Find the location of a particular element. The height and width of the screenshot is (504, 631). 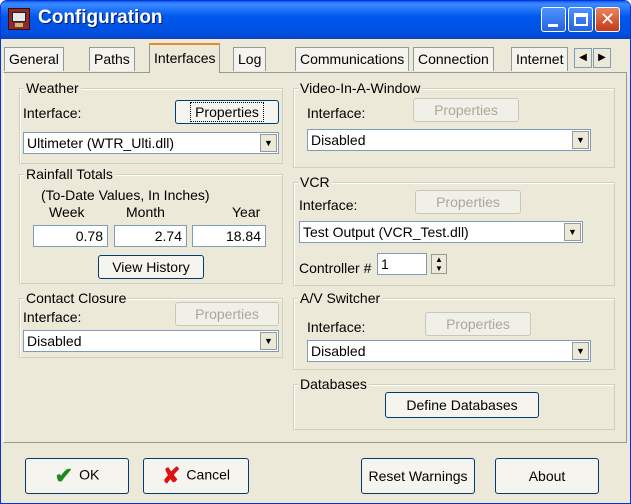

ok-button: ✔ OK is located at coordinates (77, 476).